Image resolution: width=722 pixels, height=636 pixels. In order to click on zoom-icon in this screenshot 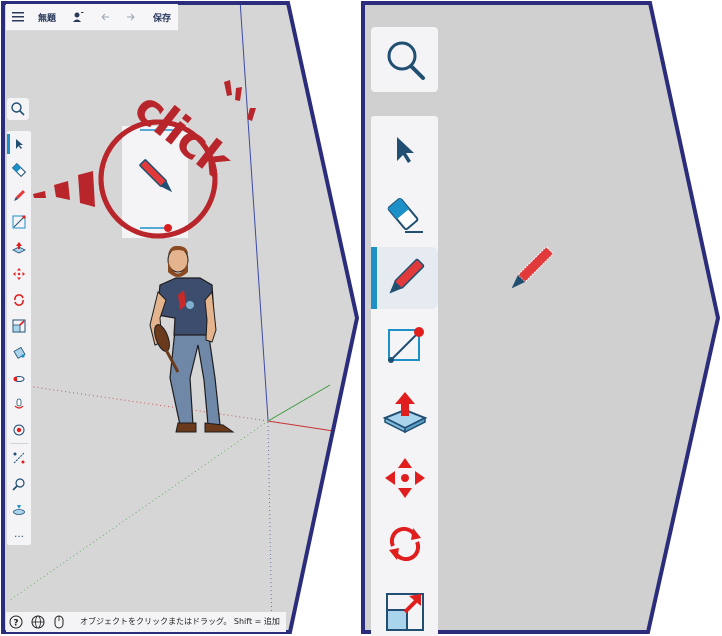, I will do `click(18, 484)`.